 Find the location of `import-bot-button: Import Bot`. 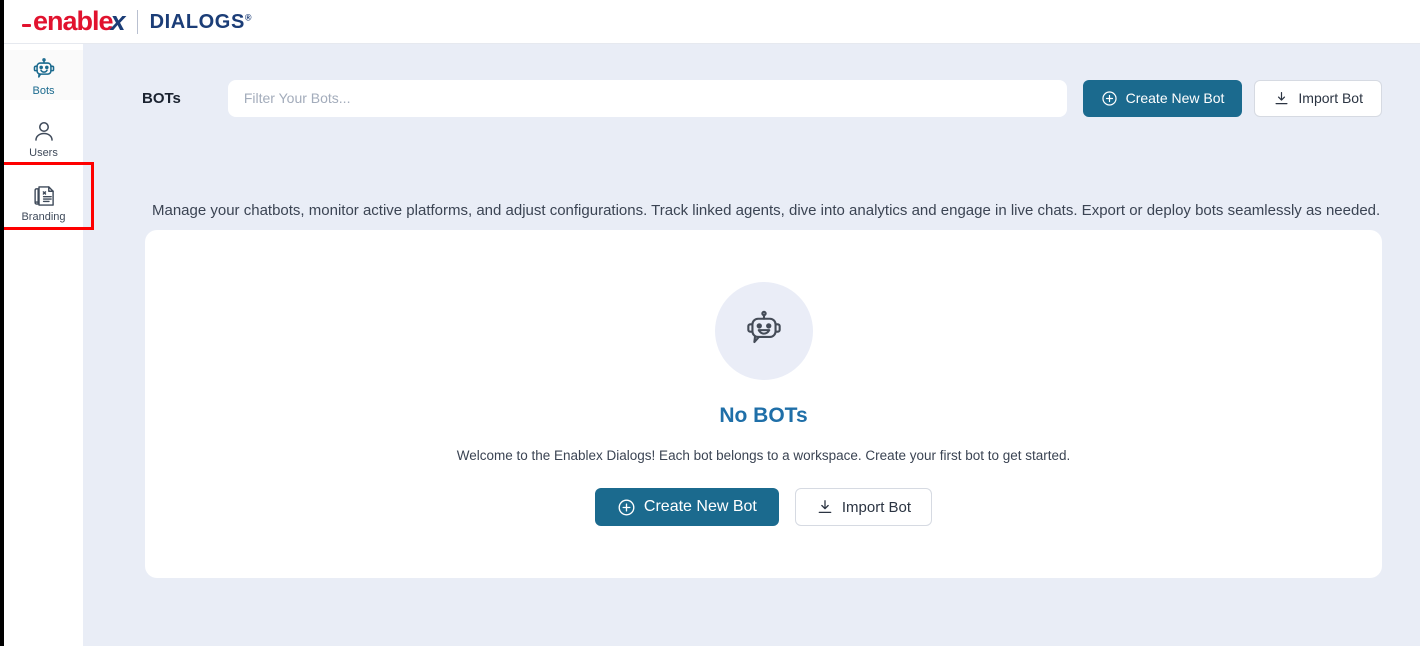

import-bot-button: Import Bot is located at coordinates (1318, 98).